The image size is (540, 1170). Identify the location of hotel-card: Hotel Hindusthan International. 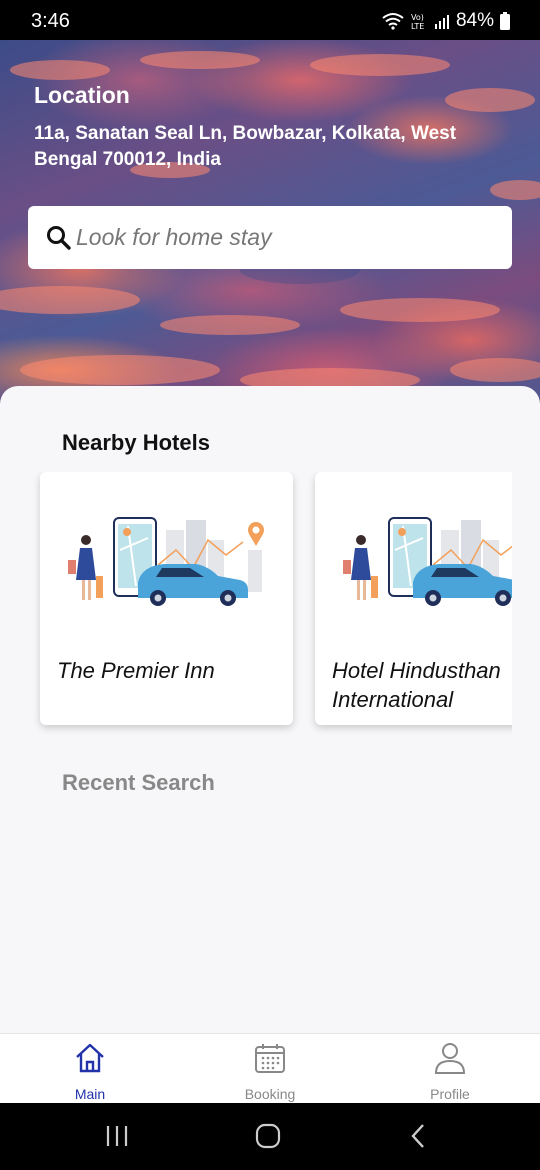
(413, 598).